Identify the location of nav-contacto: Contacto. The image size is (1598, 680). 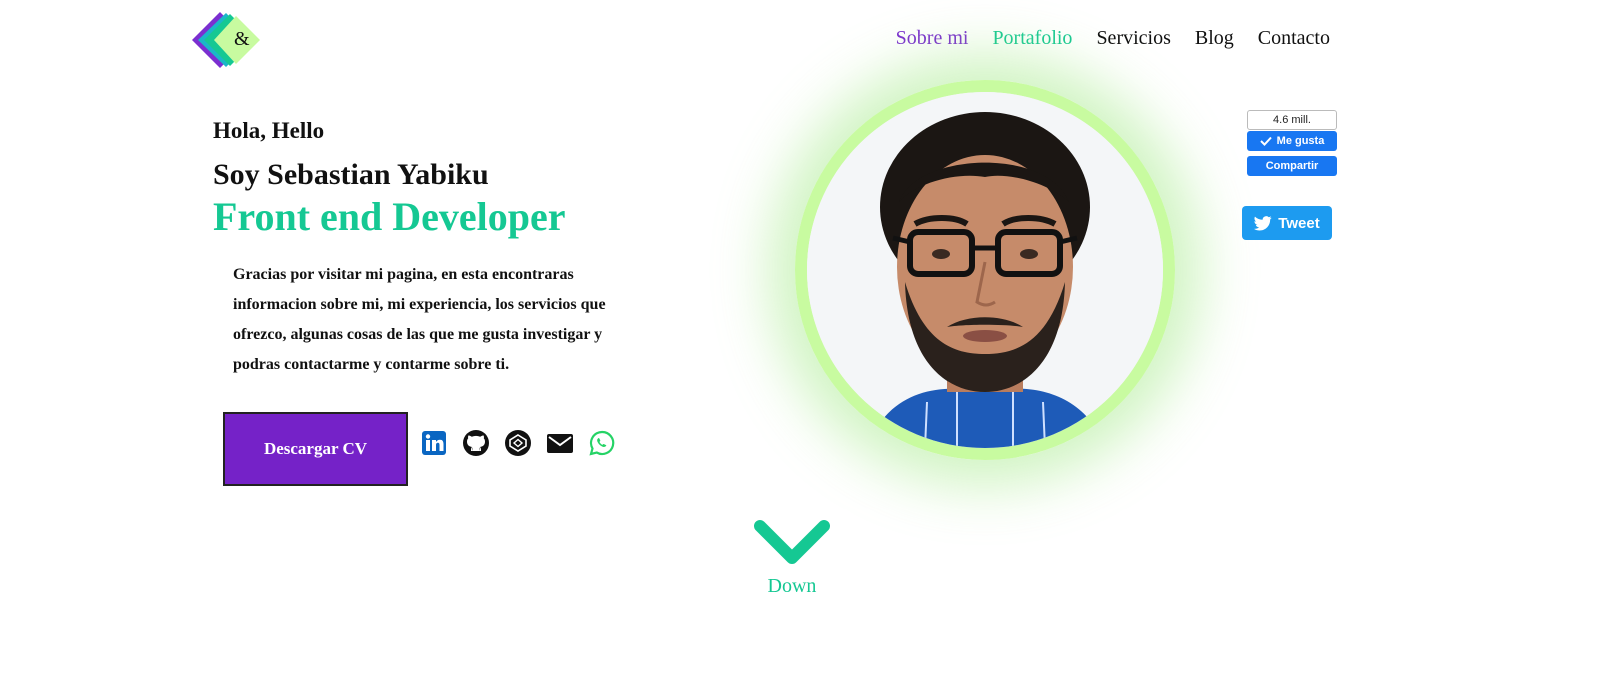
(1294, 38).